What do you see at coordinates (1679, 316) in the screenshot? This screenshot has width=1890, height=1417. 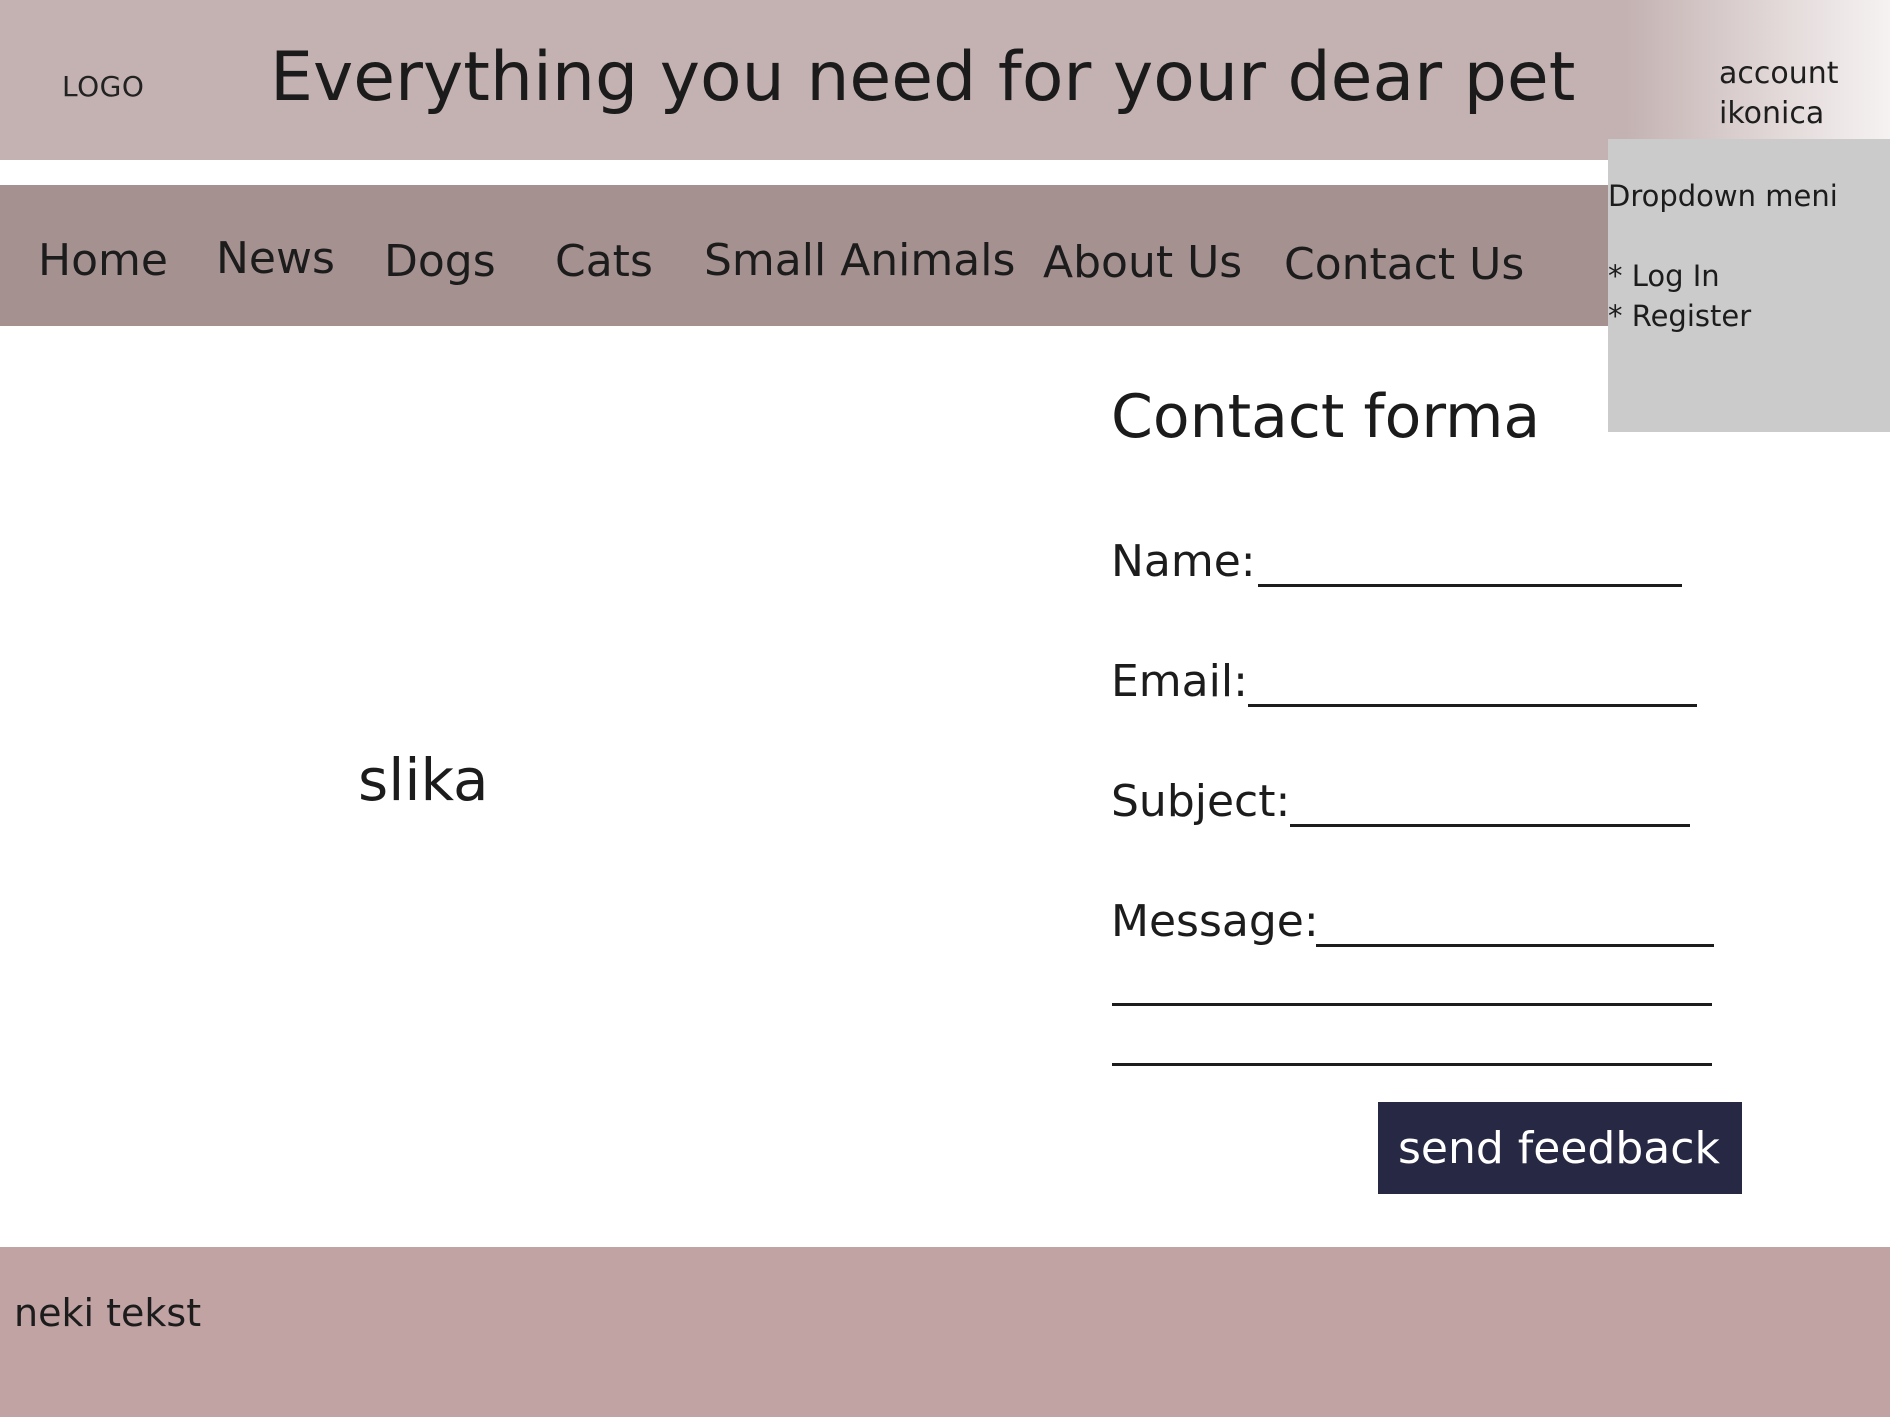 I see `dropdown-item-register: * Register` at bounding box center [1679, 316].